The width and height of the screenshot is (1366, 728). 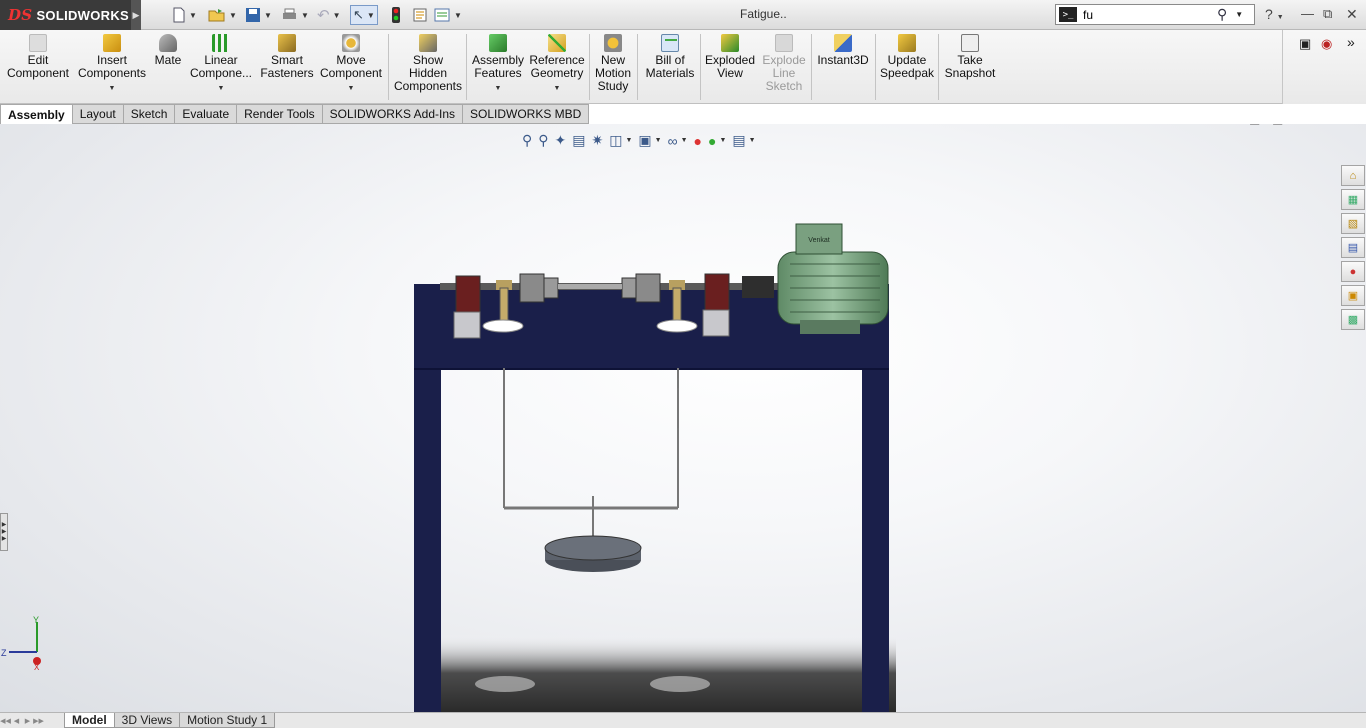 What do you see at coordinates (1326, 44) in the screenshot?
I see `record-icon: ◉` at bounding box center [1326, 44].